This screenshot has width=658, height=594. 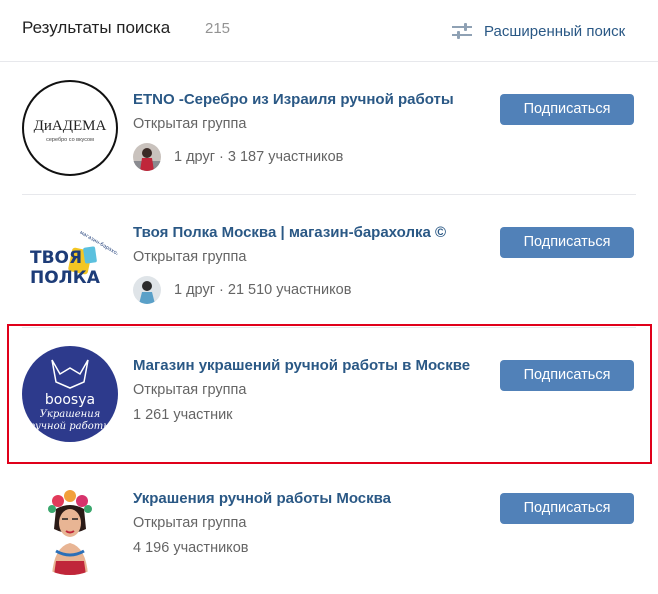 I want to click on results-count: 215, so click(x=218, y=28).